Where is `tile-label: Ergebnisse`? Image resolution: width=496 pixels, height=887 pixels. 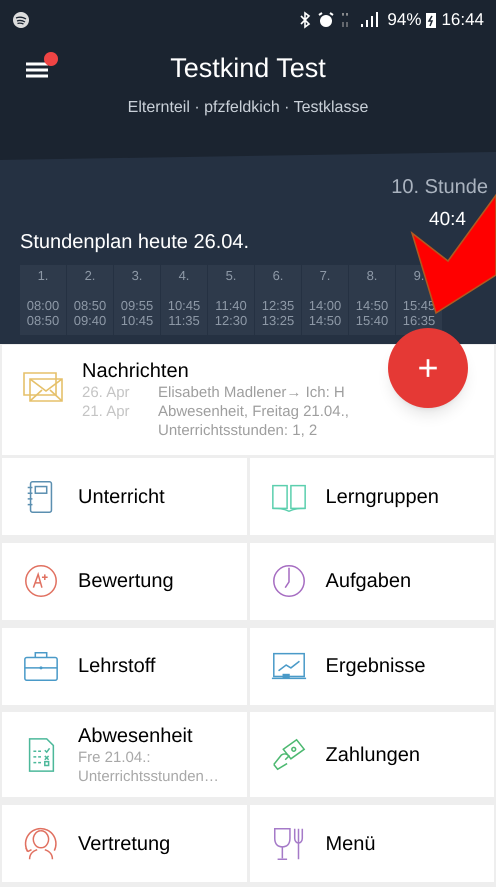 tile-label: Ergebnisse is located at coordinates (376, 666).